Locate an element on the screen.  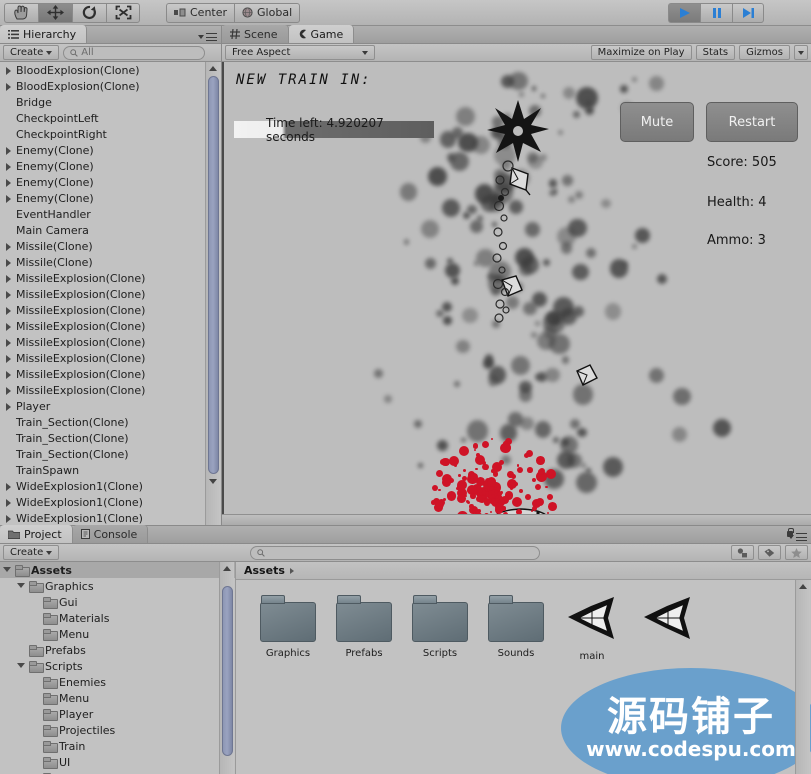
hierarchy-scrollbar is located at coordinates (212, 293).